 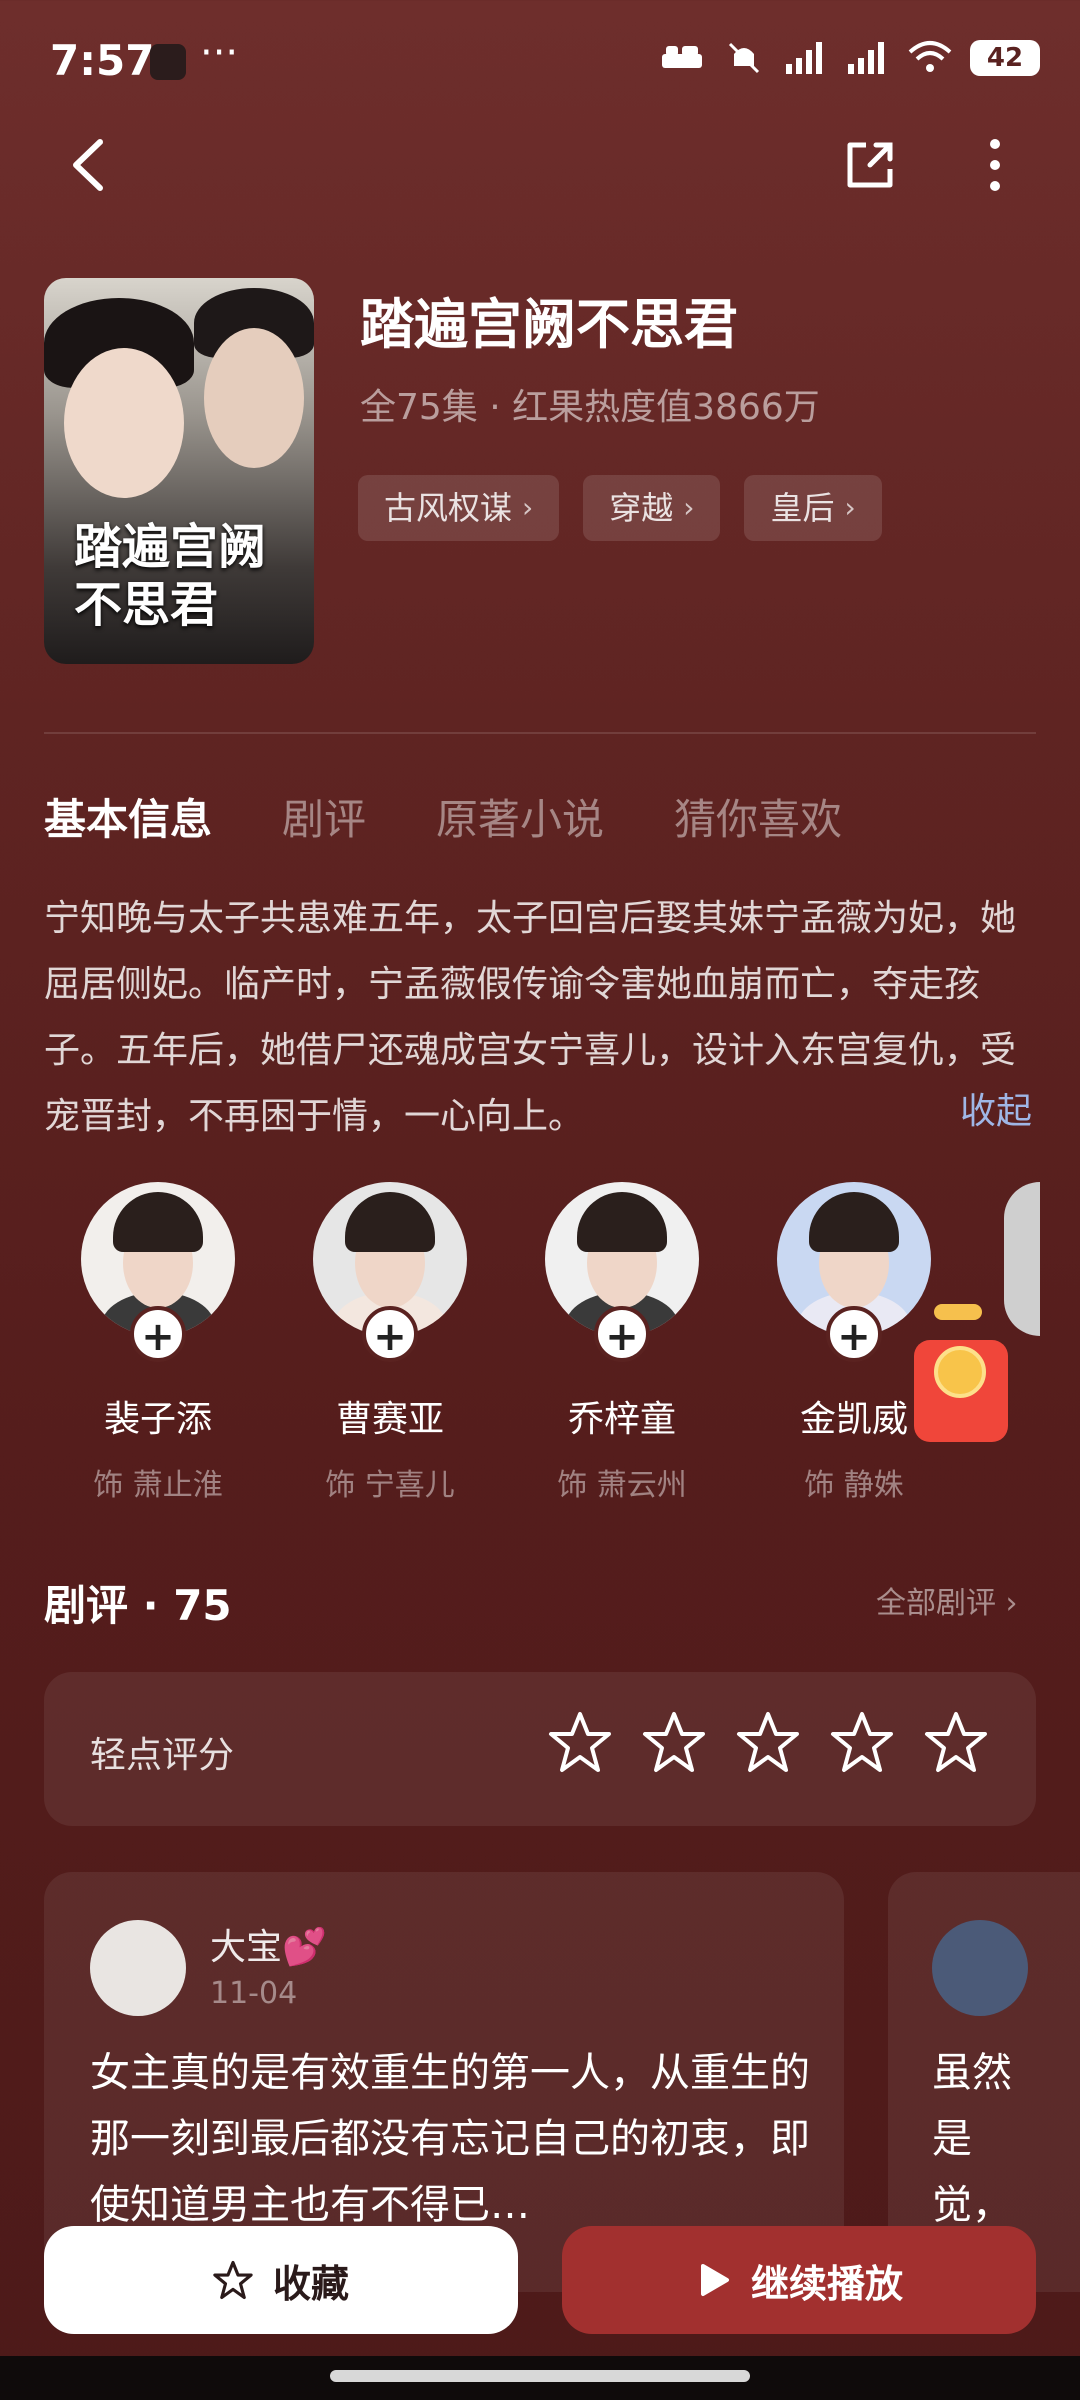 What do you see at coordinates (549, 324) in the screenshot?
I see `drama-title: 踏遍宫阙不思君` at bounding box center [549, 324].